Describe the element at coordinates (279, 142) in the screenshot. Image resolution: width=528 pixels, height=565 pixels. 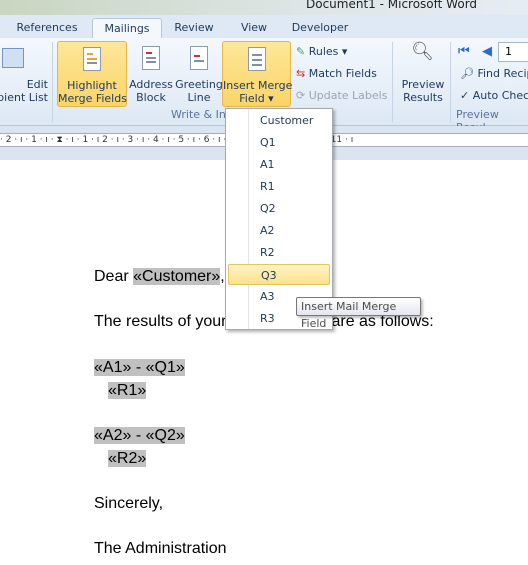
I see `menu-item-q1: Q1` at that location.